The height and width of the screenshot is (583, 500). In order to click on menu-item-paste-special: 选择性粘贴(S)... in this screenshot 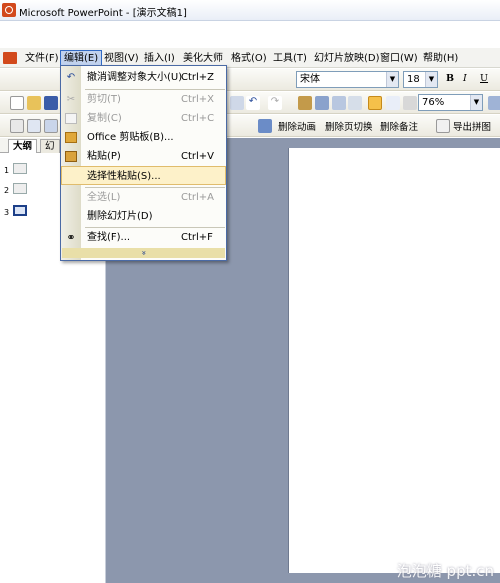, I will do `click(143, 175)`.